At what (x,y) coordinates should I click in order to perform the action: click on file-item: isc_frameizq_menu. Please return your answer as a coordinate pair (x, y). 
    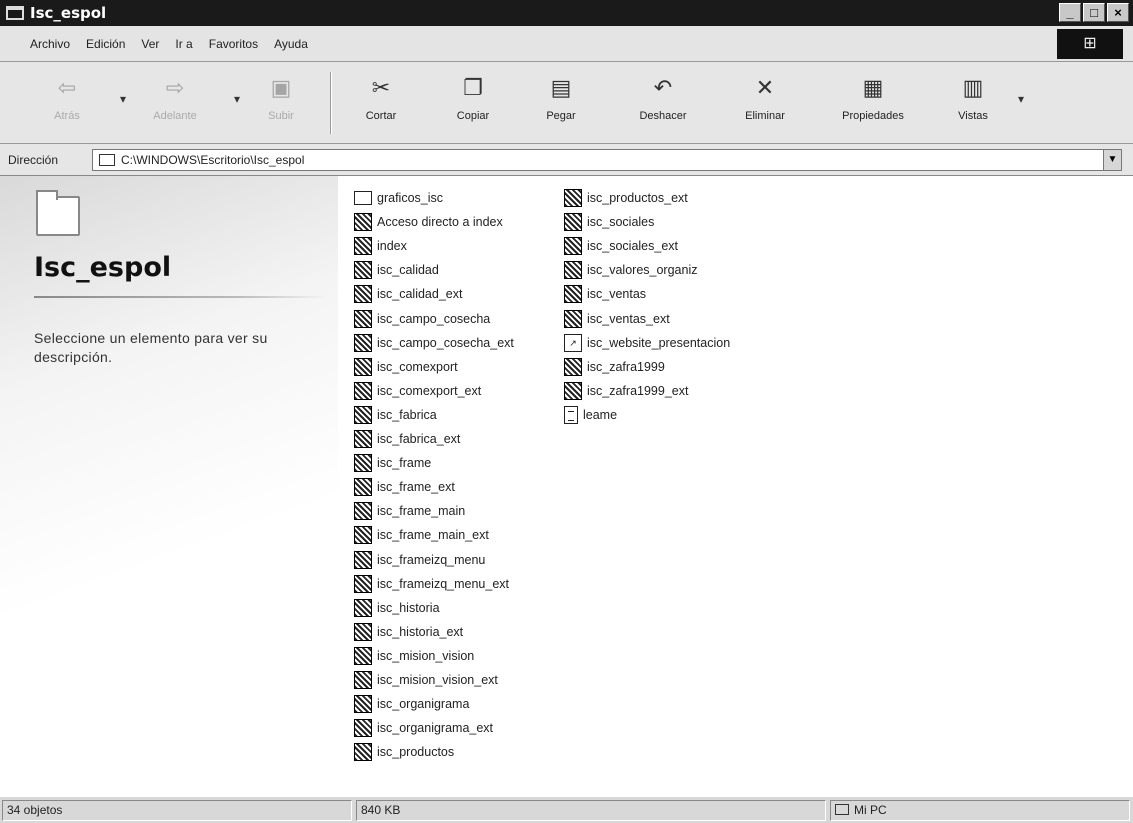
    Looking at the image, I should click on (419, 560).